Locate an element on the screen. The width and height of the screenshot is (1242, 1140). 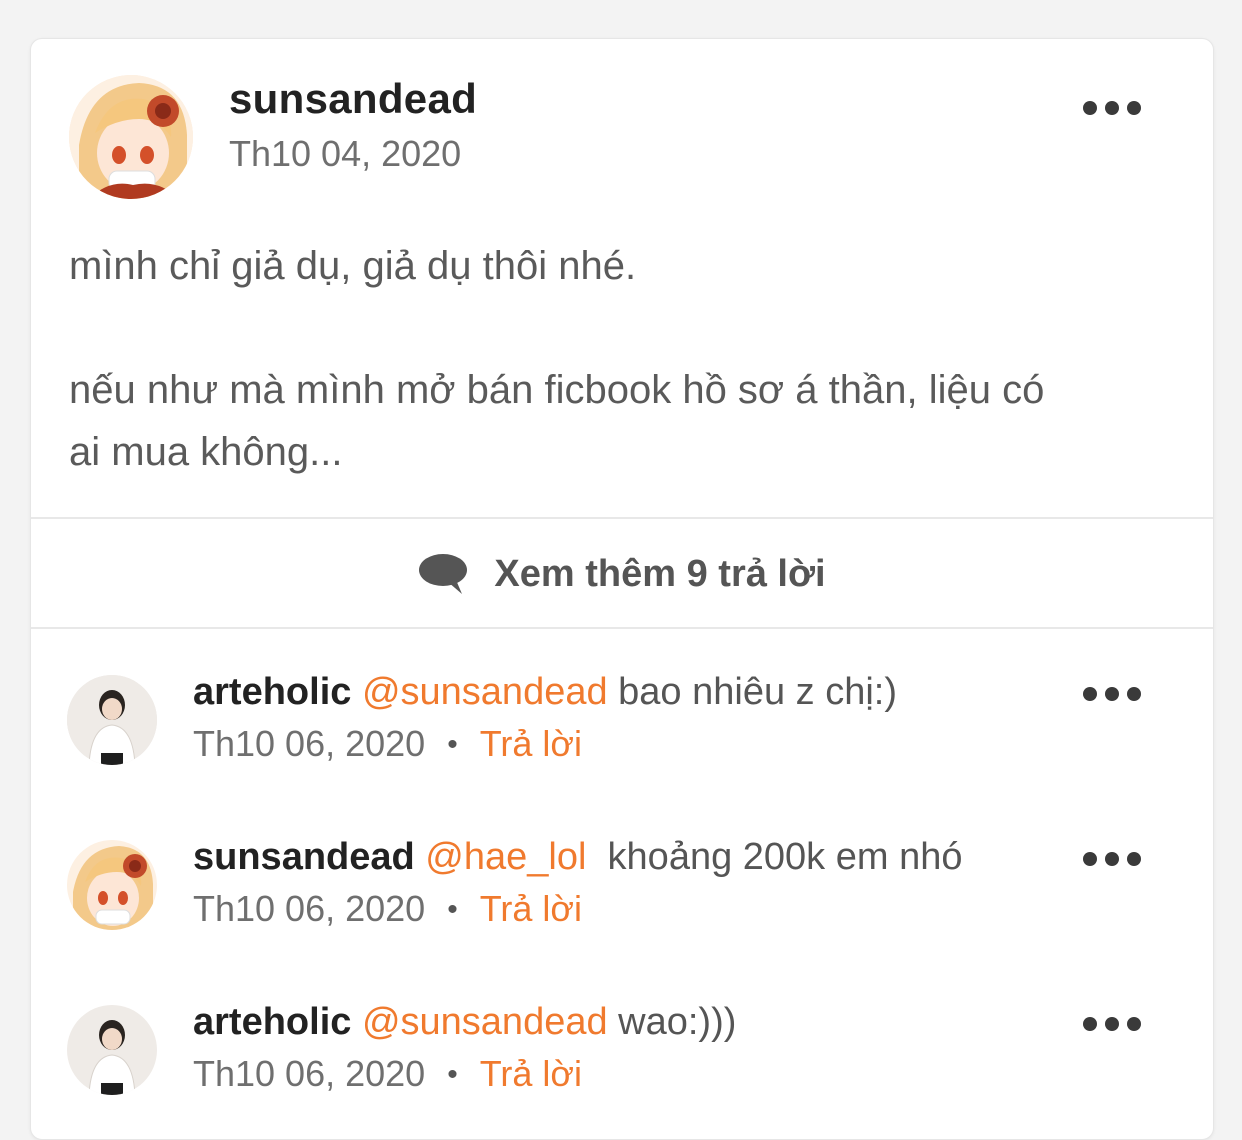
comment-bubble-icon is located at coordinates (443, 574).